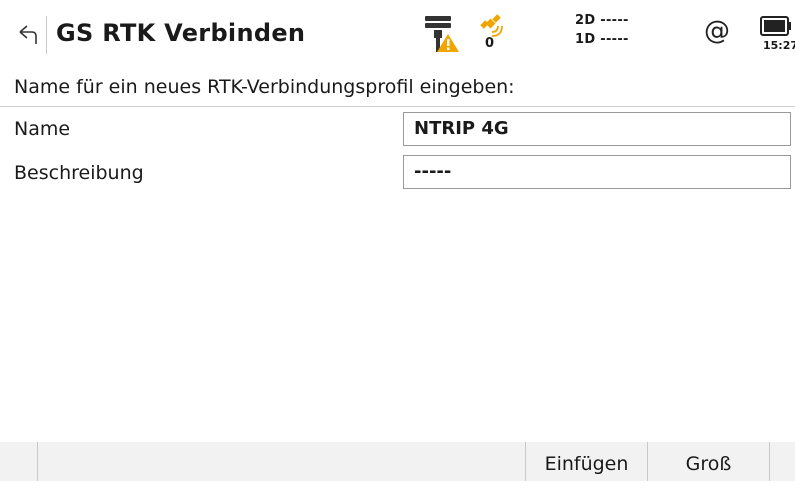 The width and height of the screenshot is (795, 486). Describe the element at coordinates (586, 461) in the screenshot. I see `insert-button: Einfügen` at that location.